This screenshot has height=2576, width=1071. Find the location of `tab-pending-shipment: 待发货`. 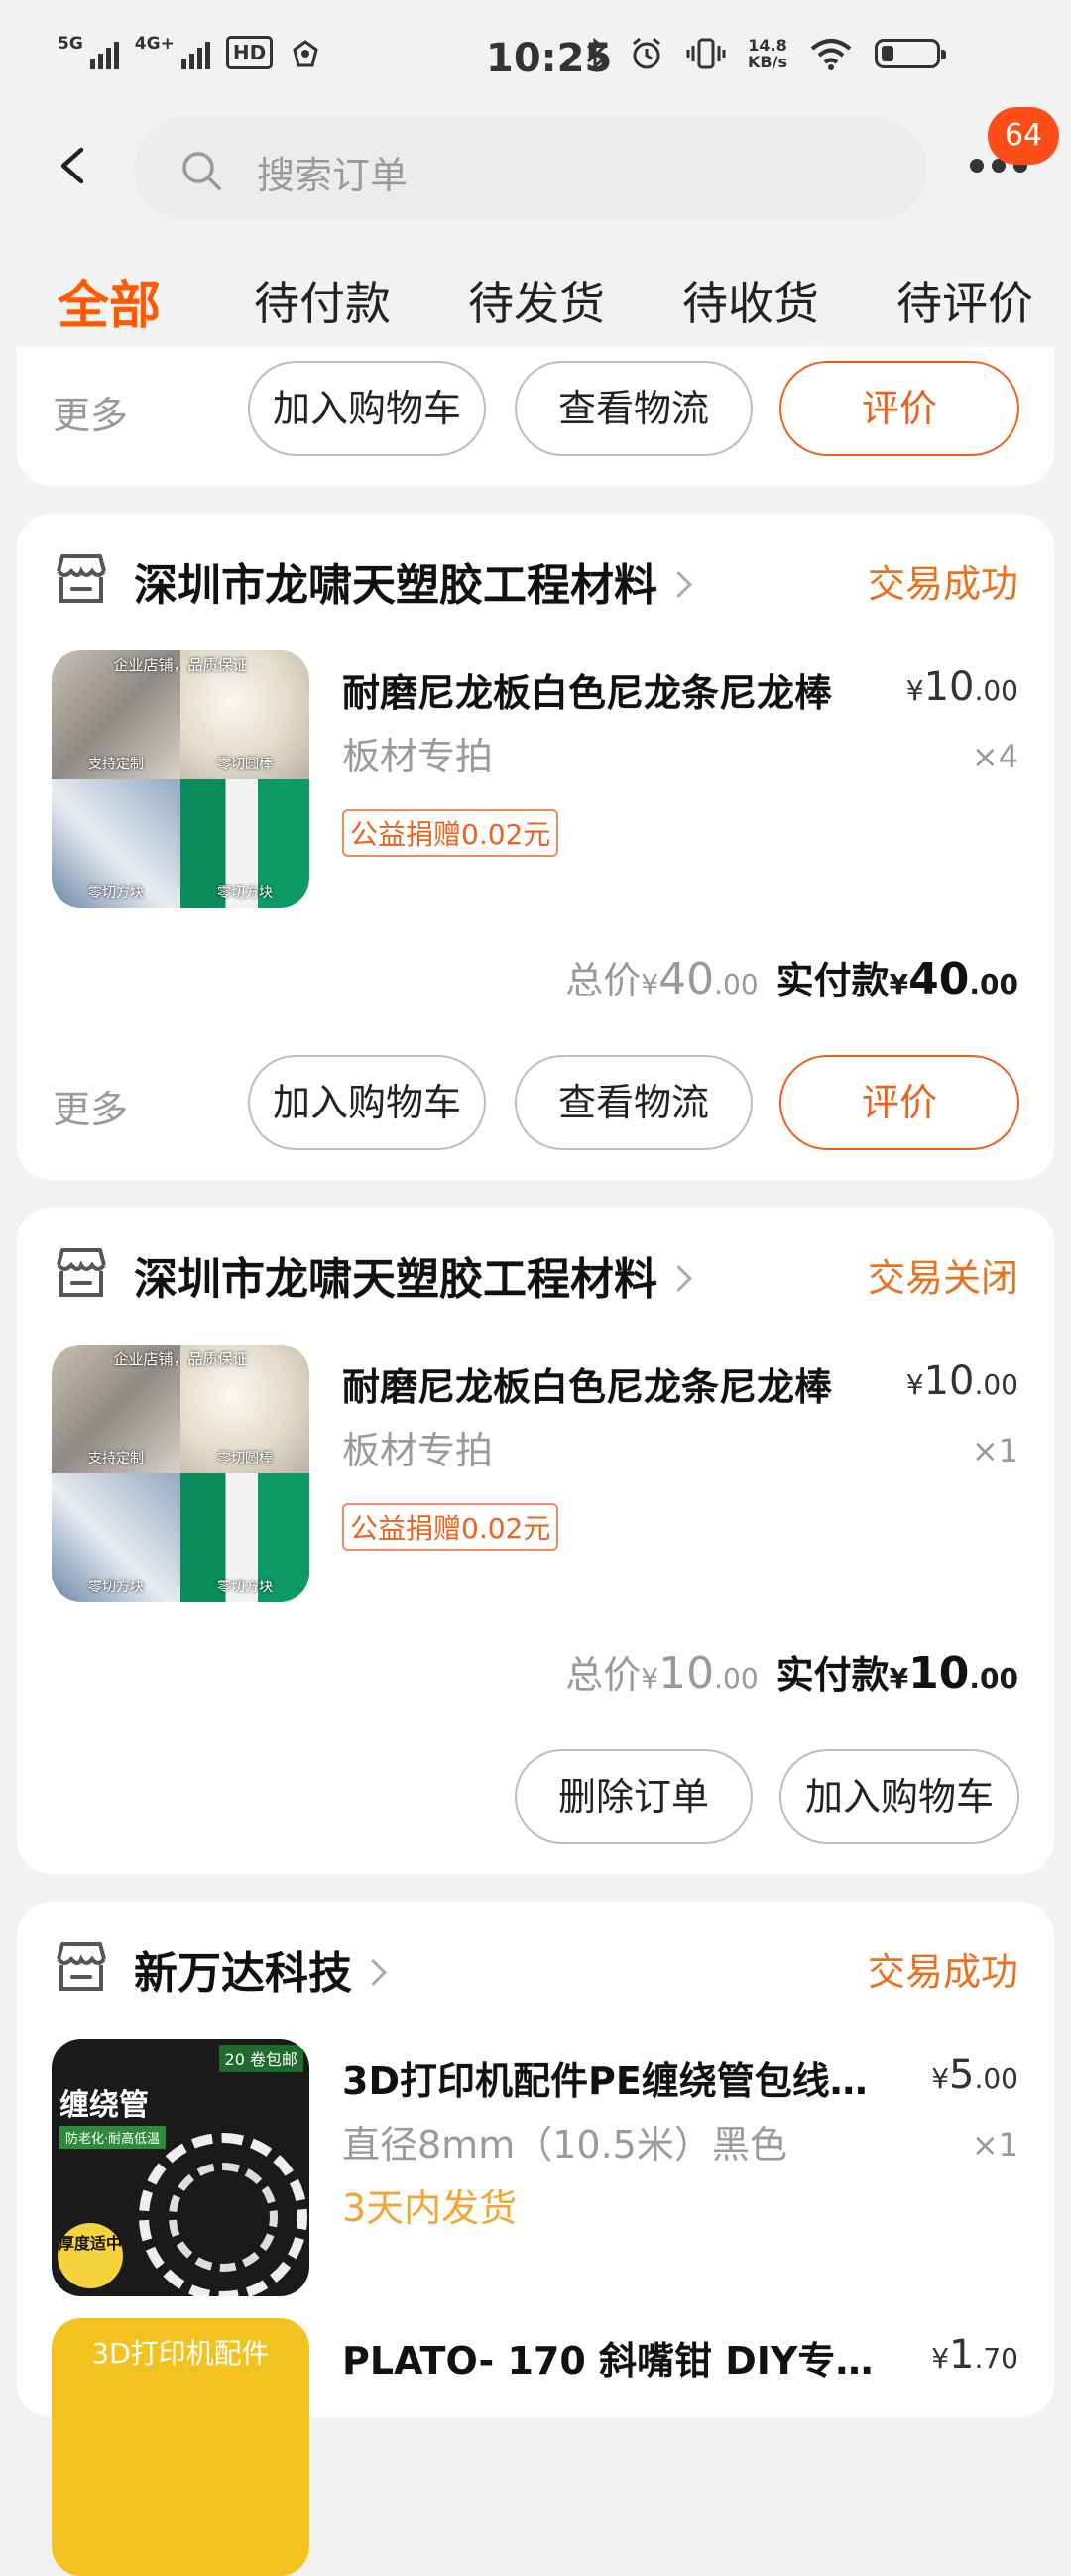

tab-pending-shipment: 待发货 is located at coordinates (536, 300).